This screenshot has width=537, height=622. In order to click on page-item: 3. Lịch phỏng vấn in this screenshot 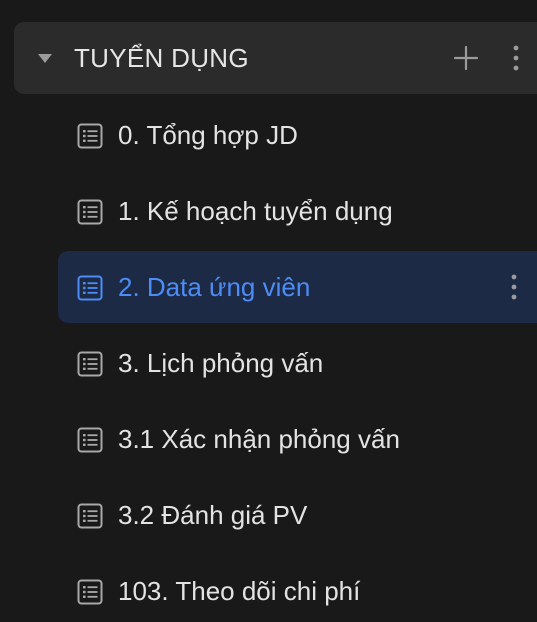, I will do `click(297, 363)`.